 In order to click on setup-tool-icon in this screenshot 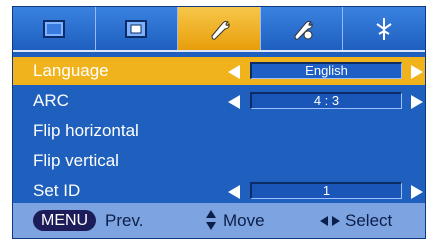, I will do `click(220, 30)`.